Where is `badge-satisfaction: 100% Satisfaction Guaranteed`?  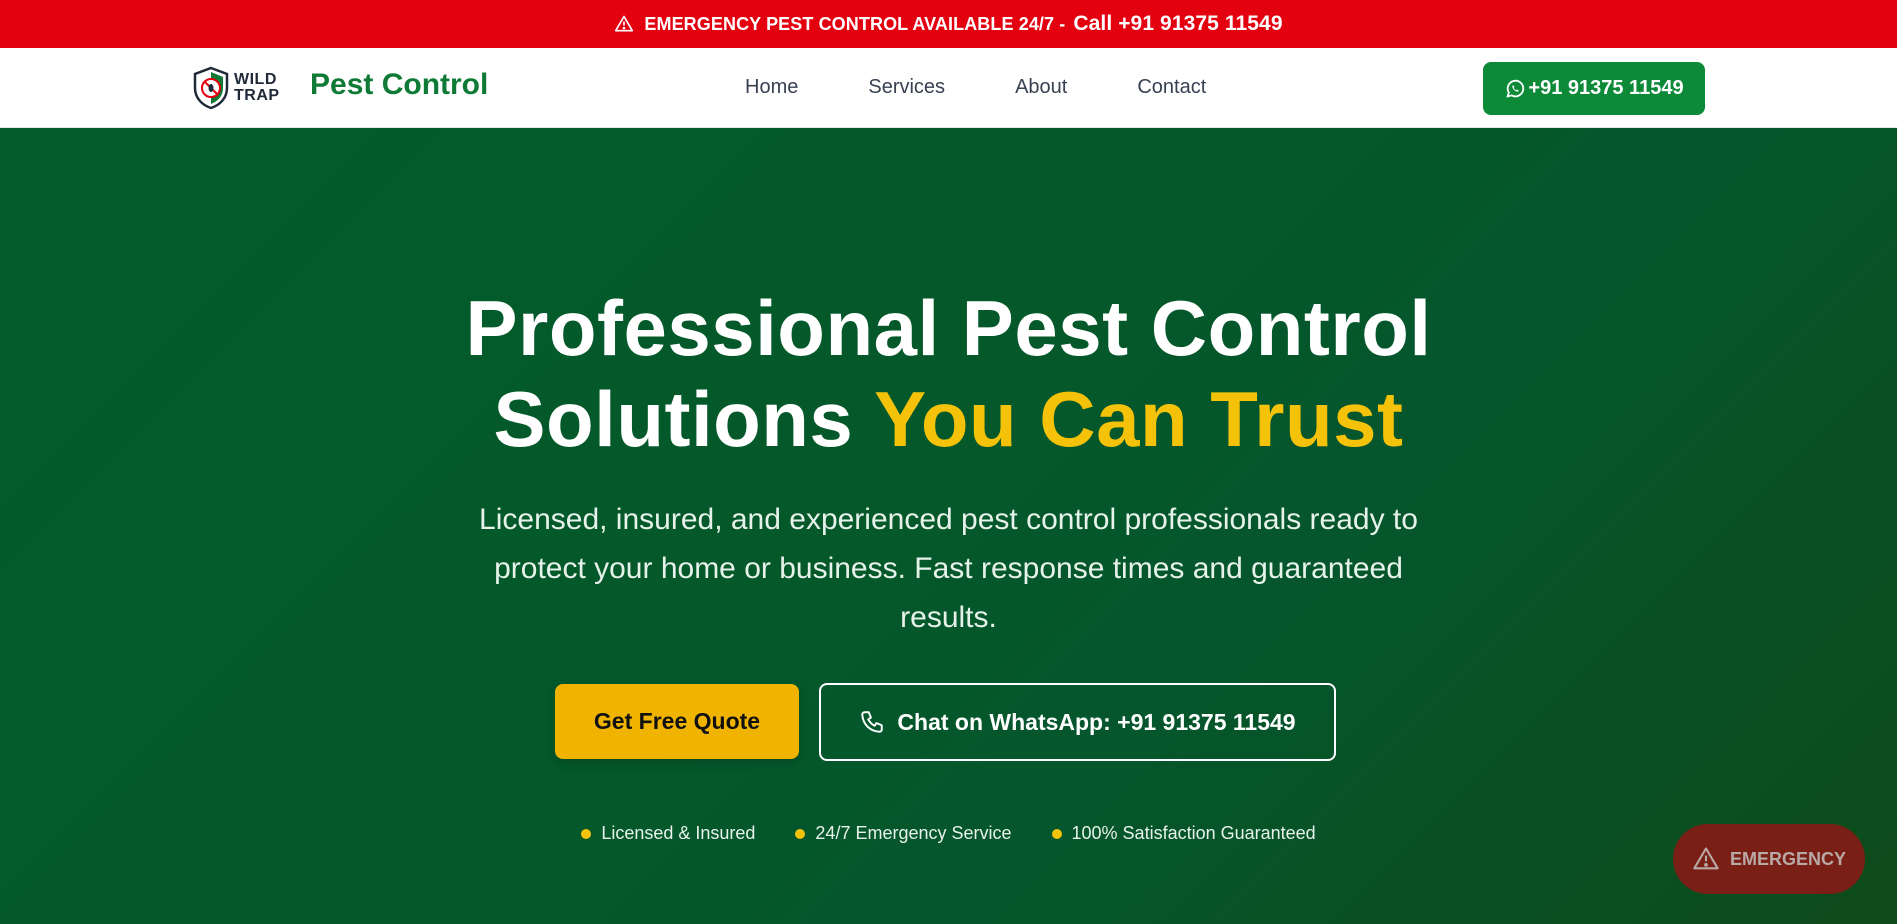
badge-satisfaction: 100% Satisfaction Guaranteed is located at coordinates (1183, 833).